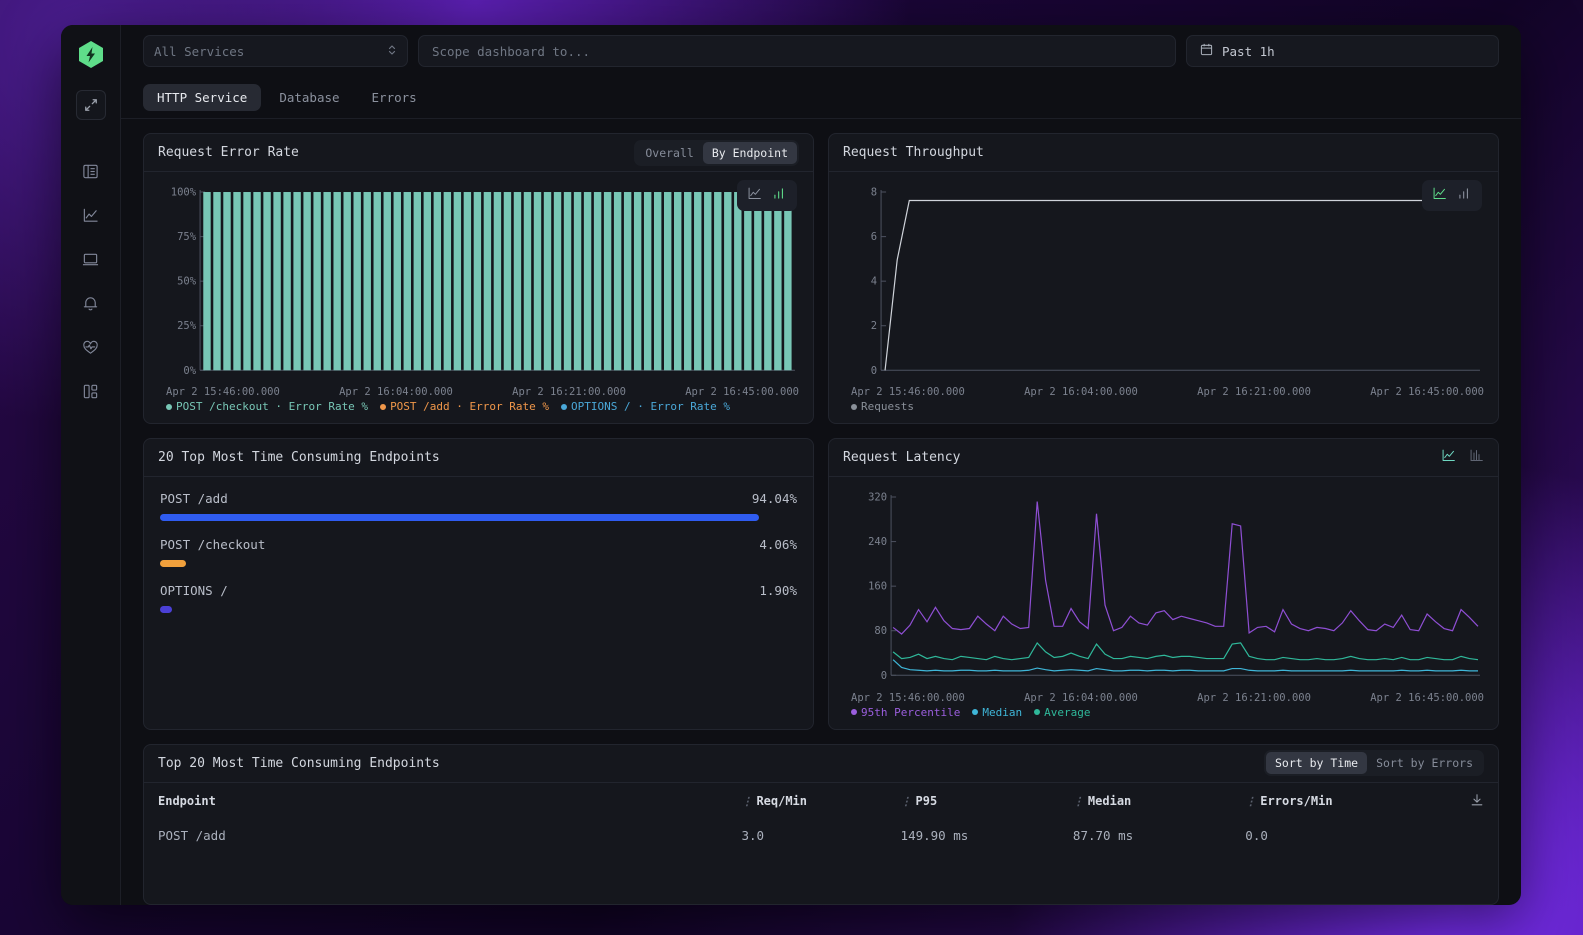 This screenshot has height=935, width=1583. I want to click on sidebar-item-dashboards, so click(91, 391).